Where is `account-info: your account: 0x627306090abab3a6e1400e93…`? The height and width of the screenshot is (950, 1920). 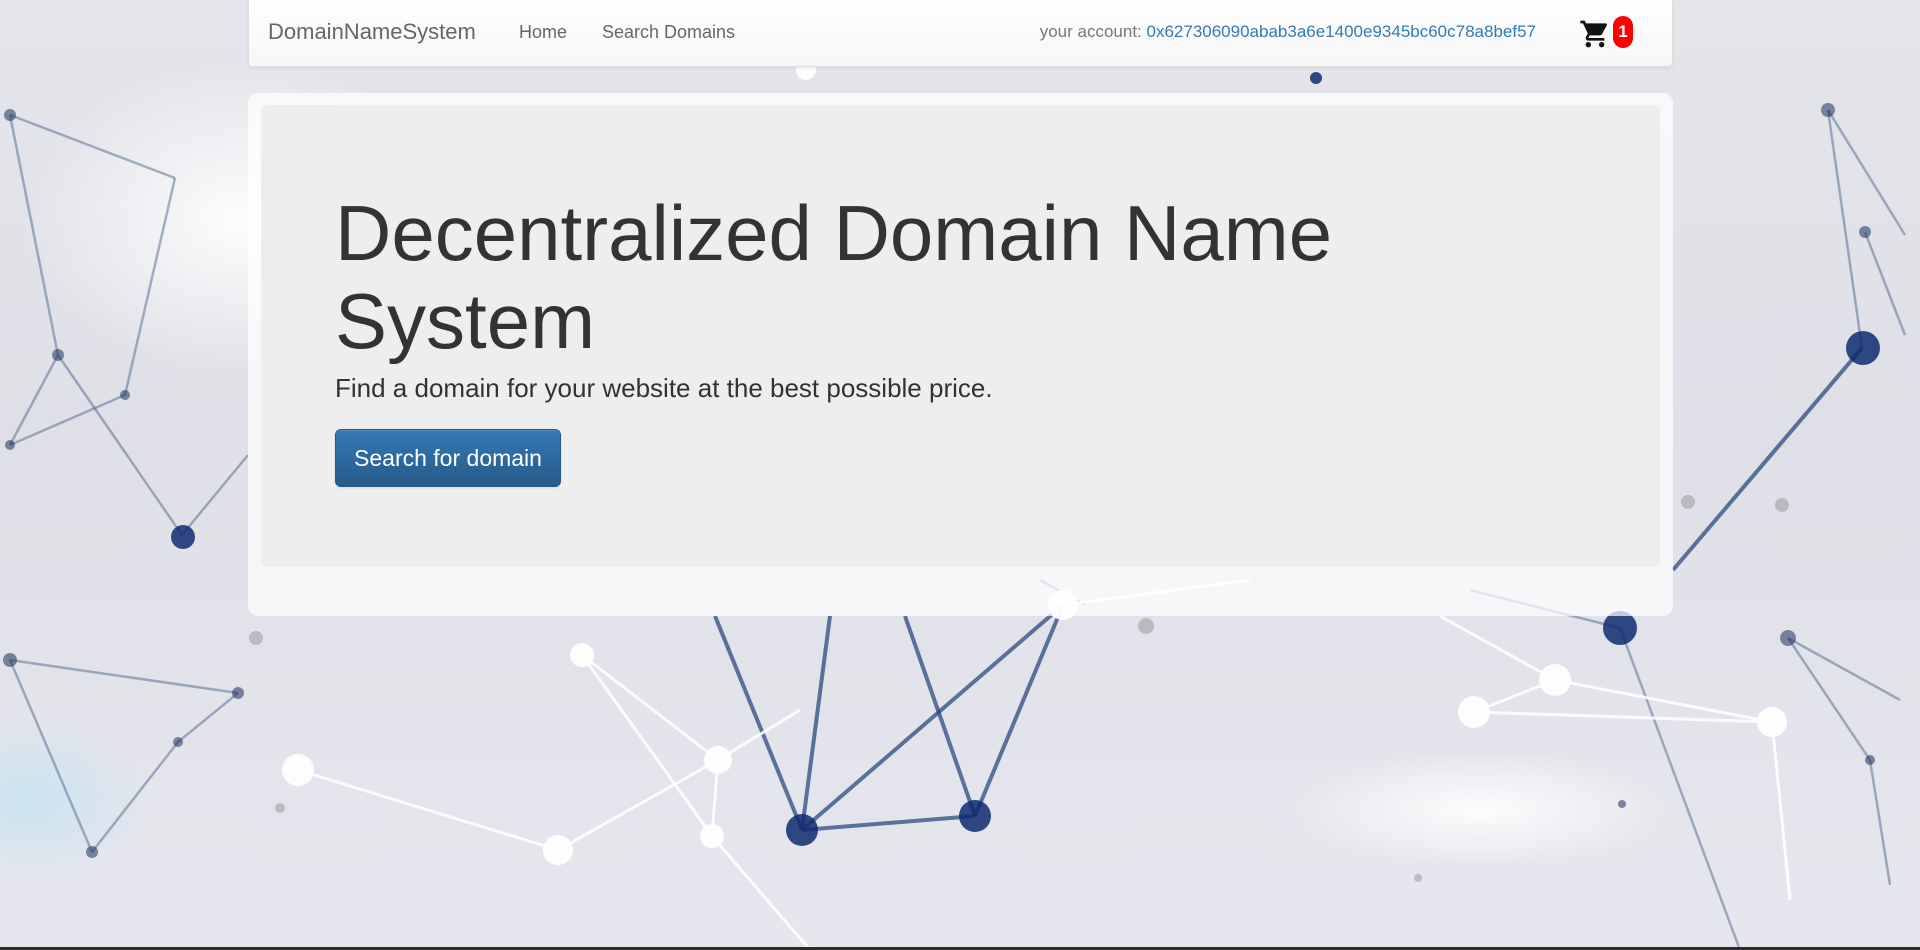
account-info: your account: 0x627306090abab3a6e1400e93… is located at coordinates (1288, 32).